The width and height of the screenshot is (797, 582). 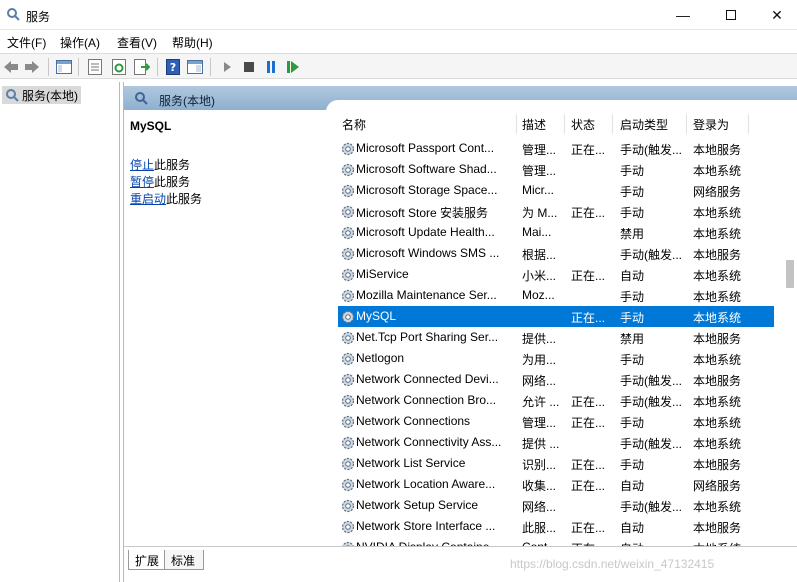 I want to click on tree-item-label: 服务(本地), so click(x=50, y=96).